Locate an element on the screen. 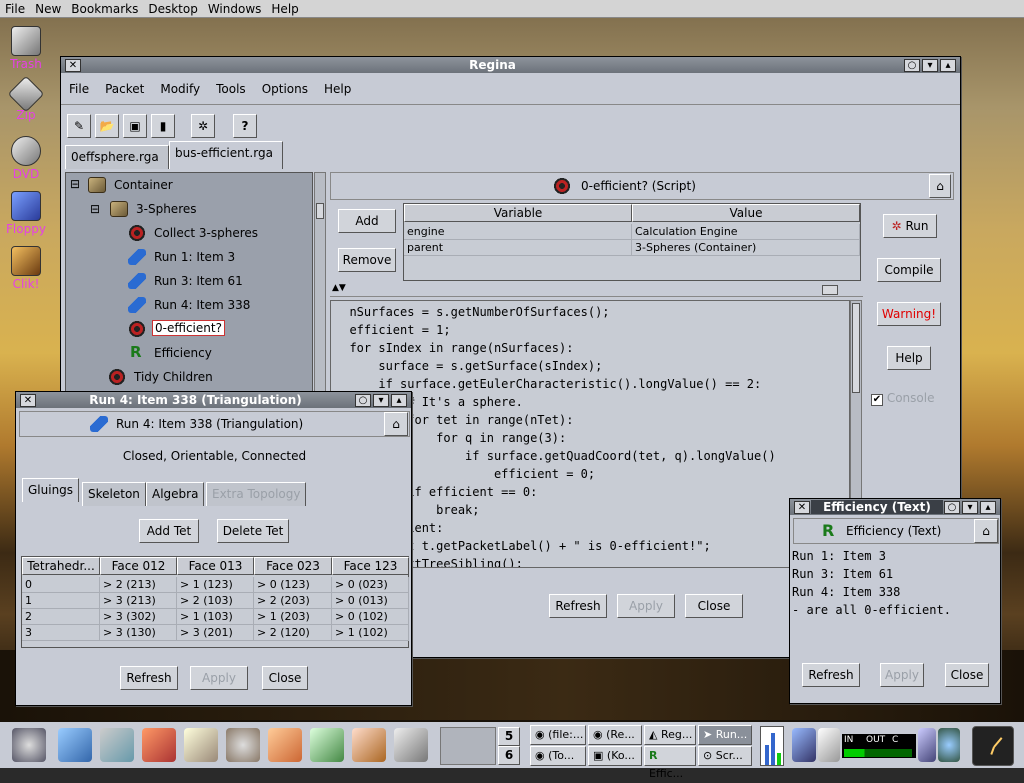  variable-name-cell: engine is located at coordinates (518, 232).